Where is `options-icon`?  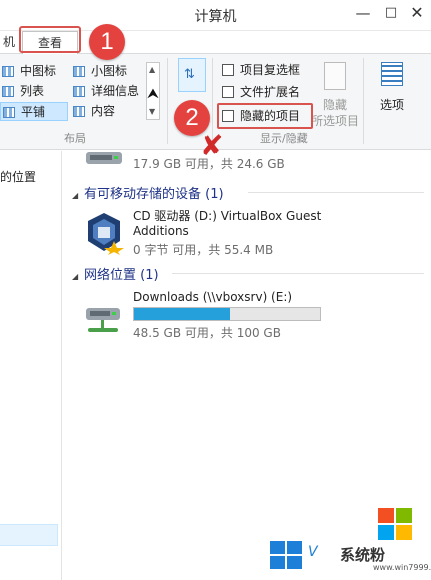 options-icon is located at coordinates (392, 74).